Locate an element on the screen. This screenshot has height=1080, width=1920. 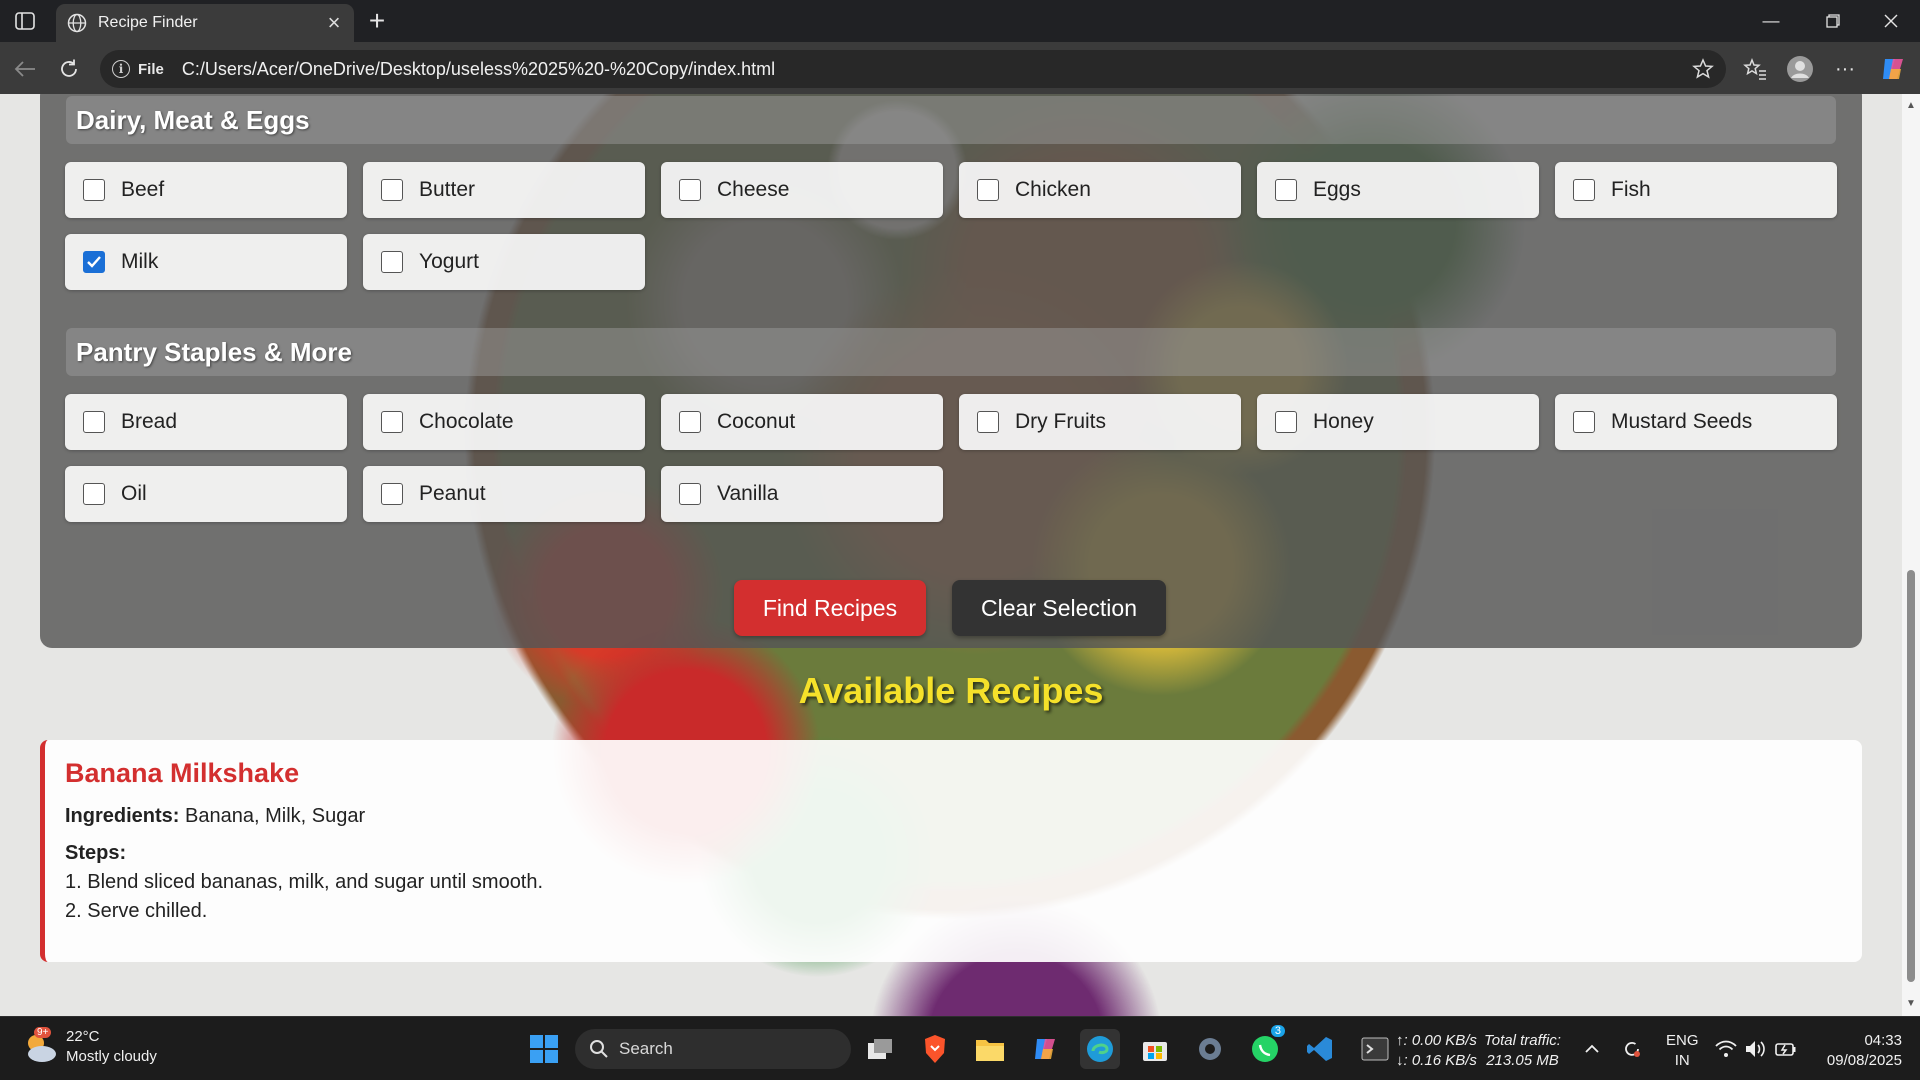
search-icon is located at coordinates (599, 1049).